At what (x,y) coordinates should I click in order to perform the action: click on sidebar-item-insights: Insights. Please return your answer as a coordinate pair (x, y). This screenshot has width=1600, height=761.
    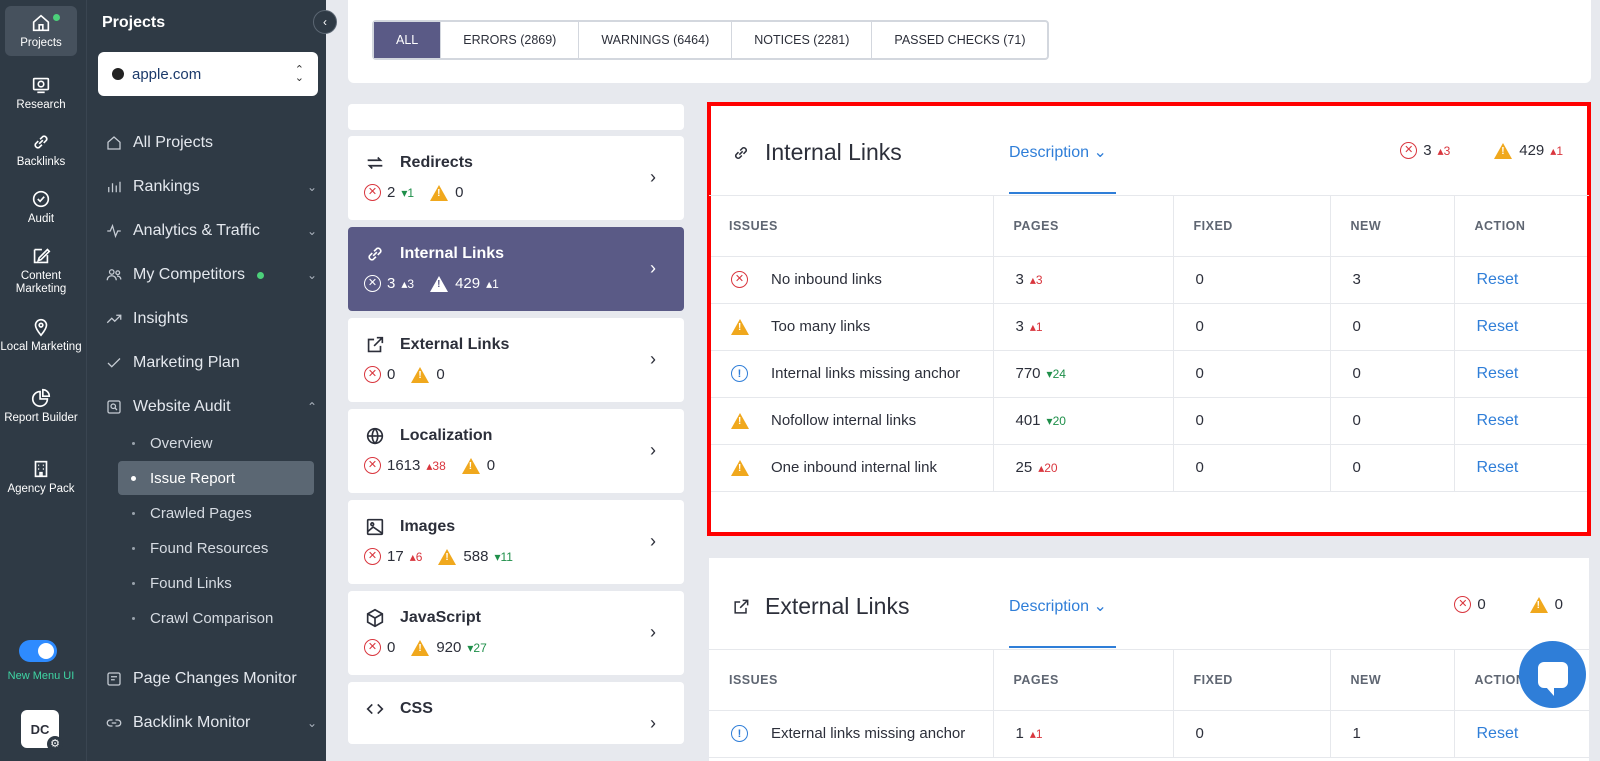
    Looking at the image, I should click on (211, 319).